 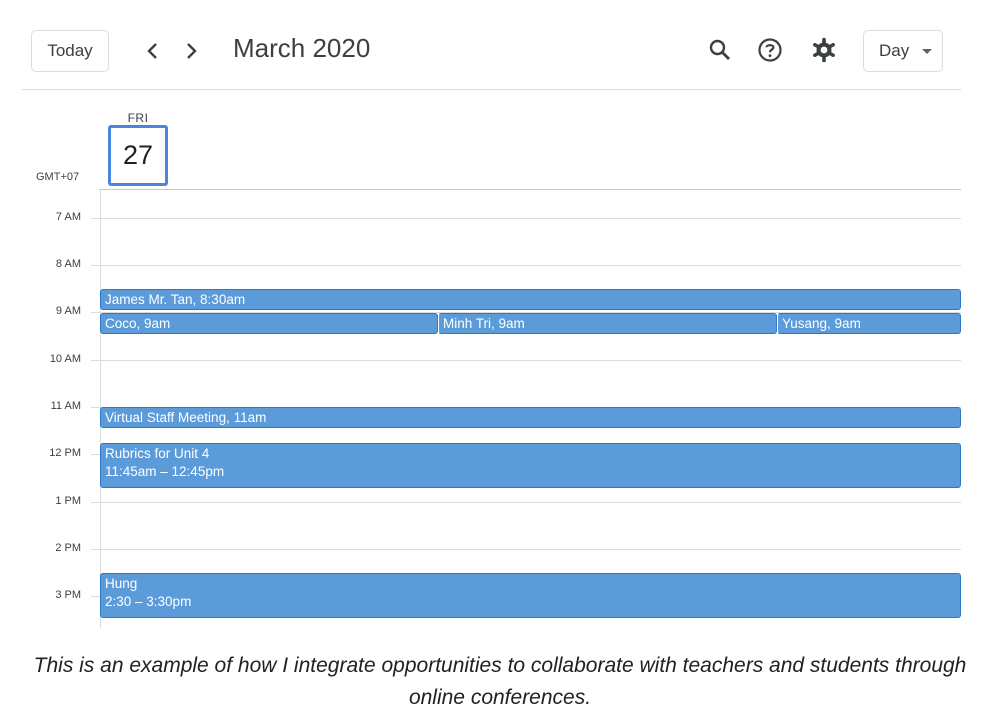 I want to click on hour-label: 2 PM, so click(x=68, y=548).